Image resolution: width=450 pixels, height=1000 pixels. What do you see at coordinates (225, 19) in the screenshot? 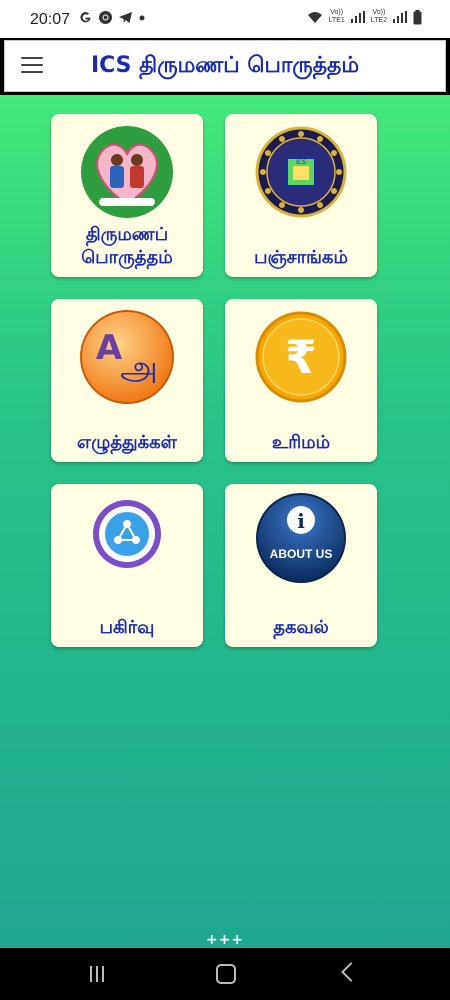
I see `status-bar: 20:07 Vo)) LTE1 Vo)) LTE2` at bounding box center [225, 19].